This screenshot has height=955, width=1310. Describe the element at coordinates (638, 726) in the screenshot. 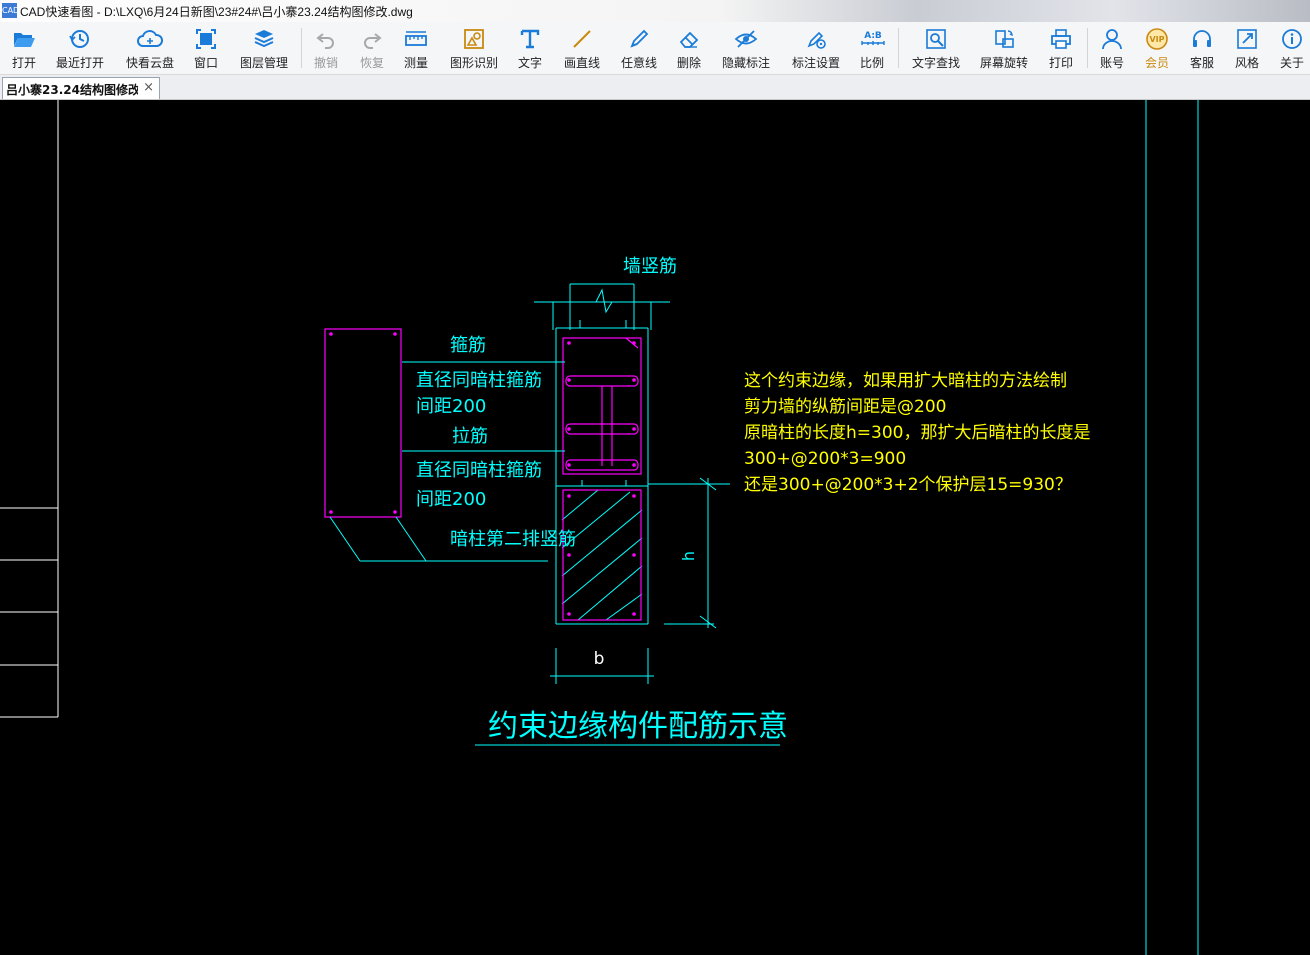

I see `drawing-caption: 约束边缘构件配筋示意` at that location.